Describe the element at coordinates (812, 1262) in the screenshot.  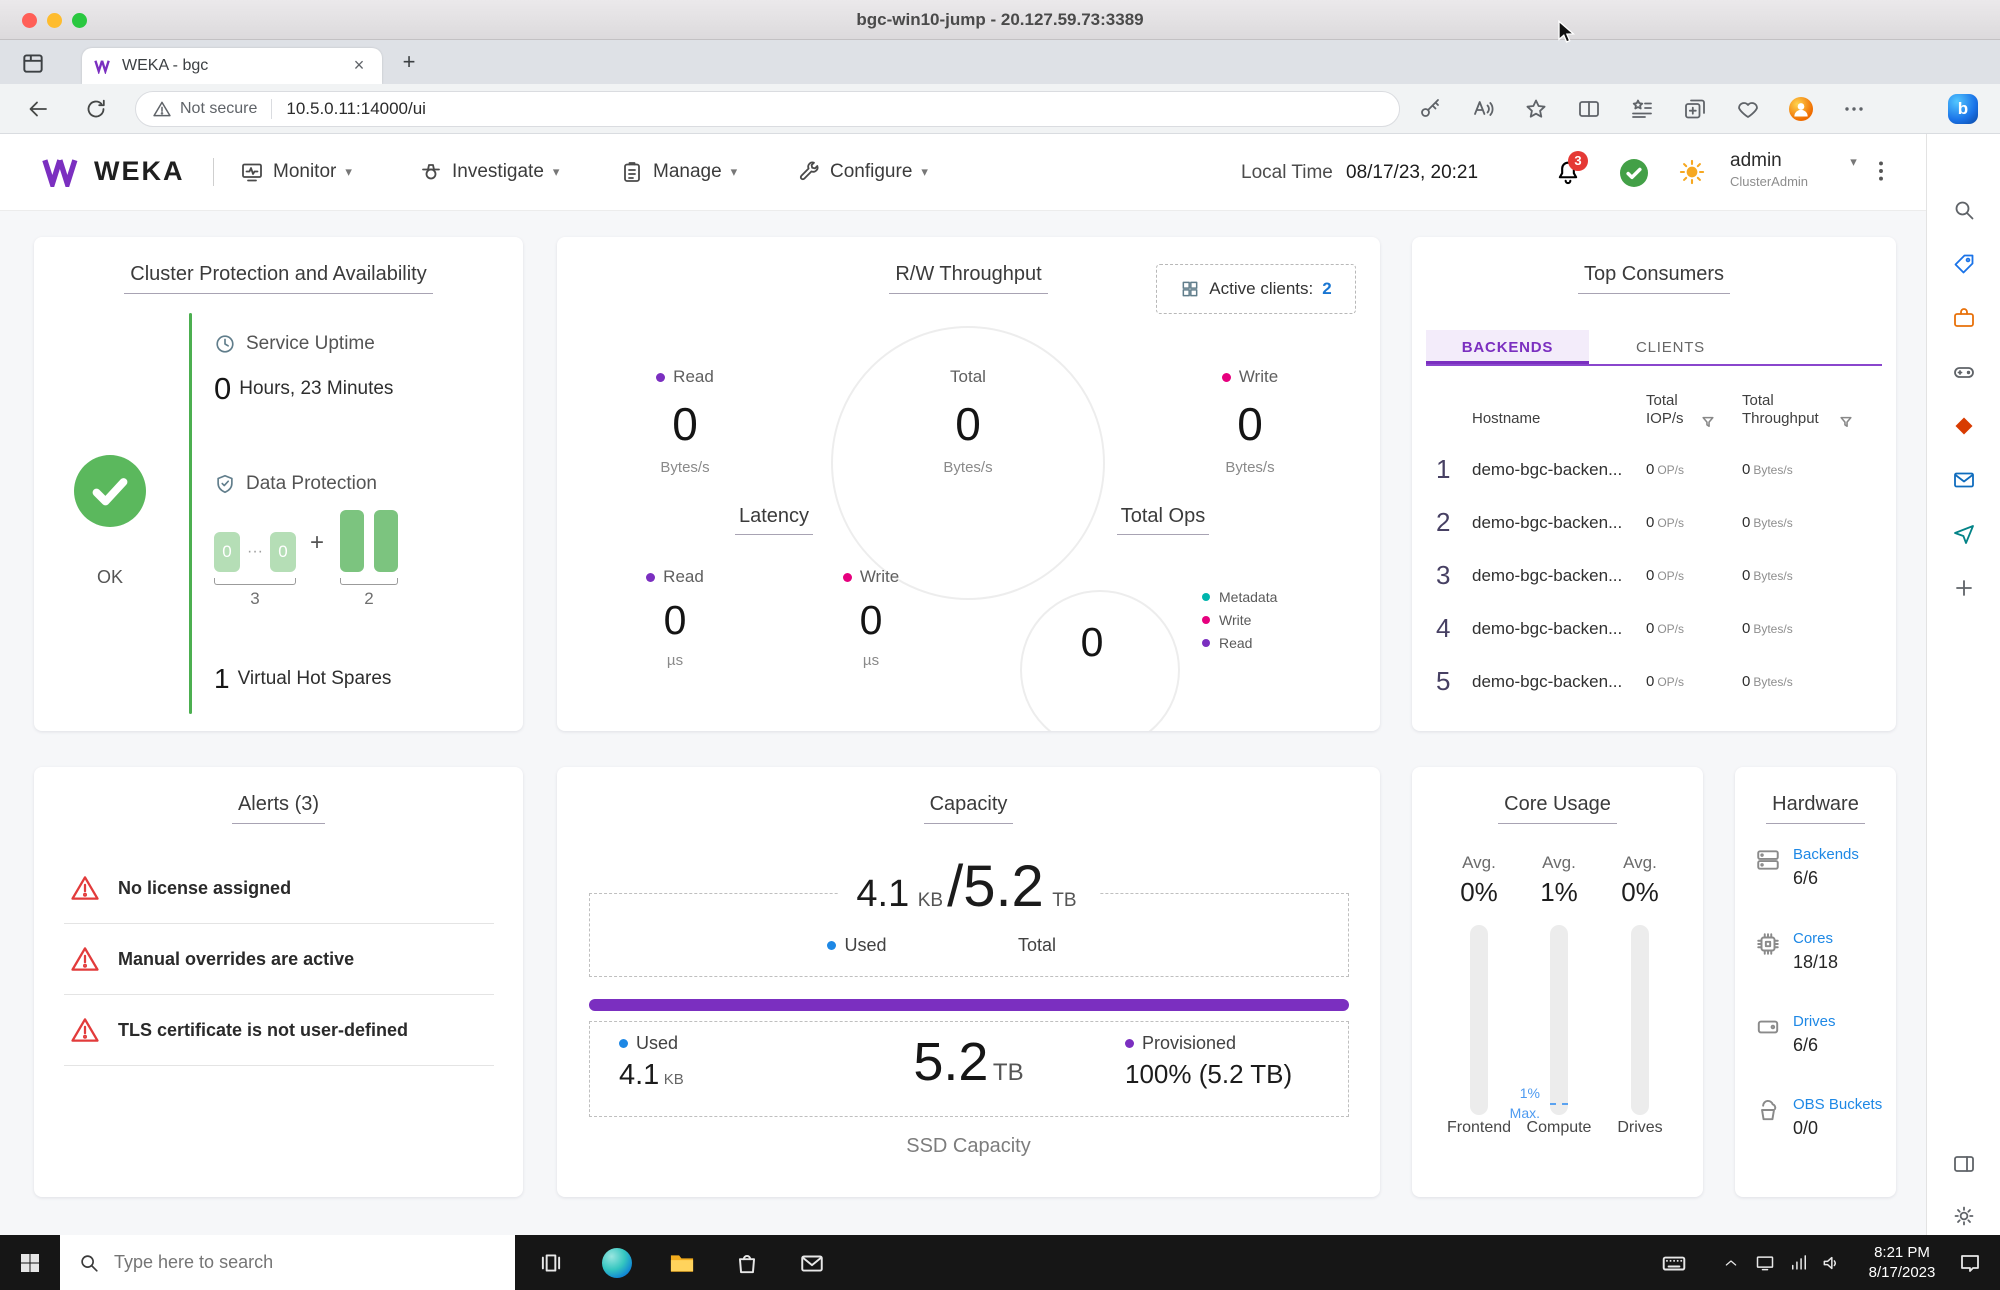
I see `mail-button` at that location.